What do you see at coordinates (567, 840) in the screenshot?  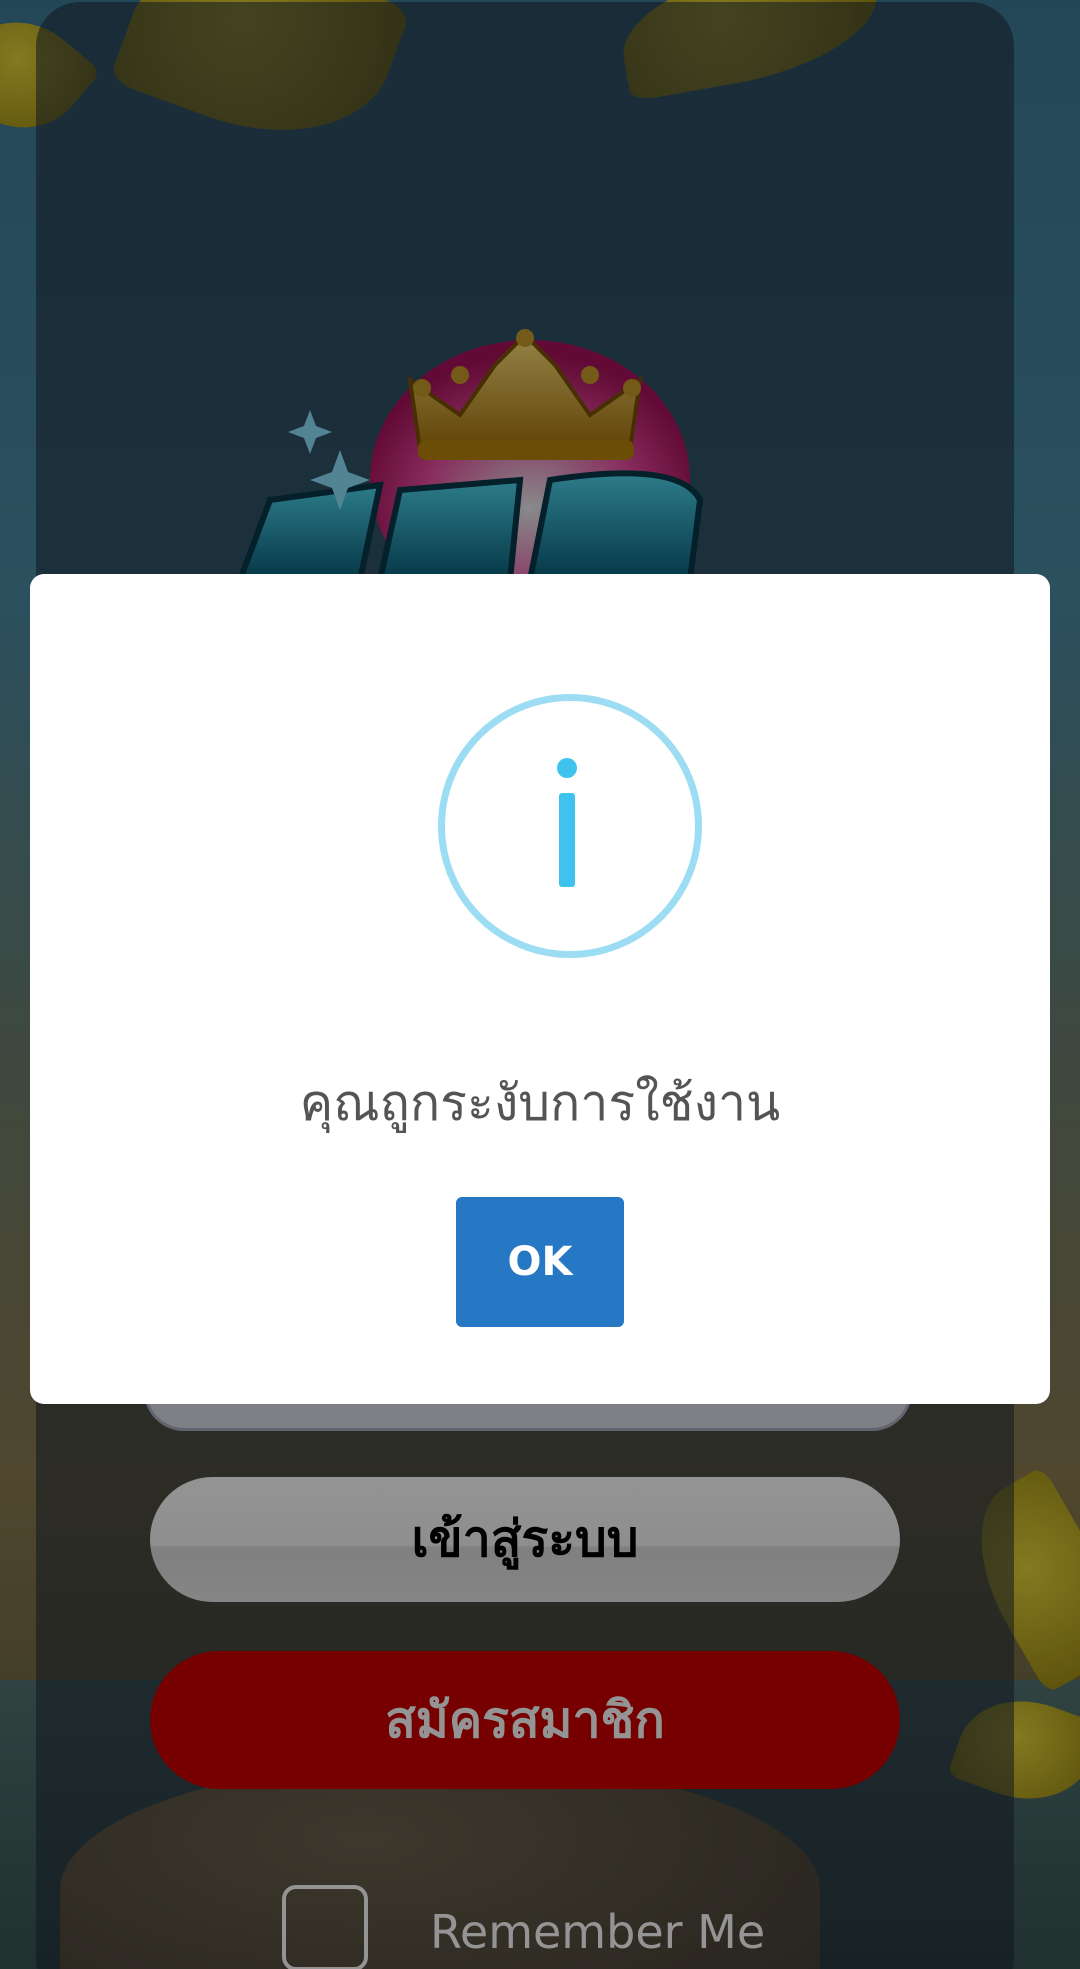 I see `info-icon-bar` at bounding box center [567, 840].